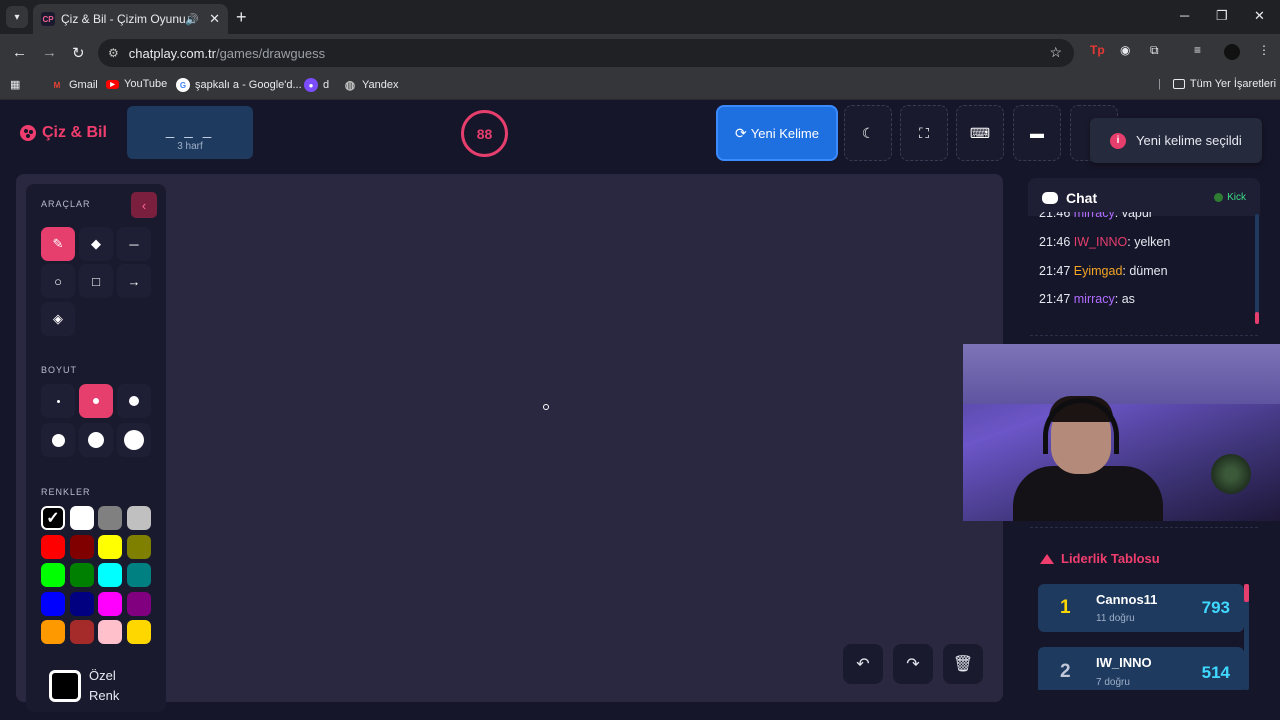  I want to click on address-bar: ⚙ chatplay.com.tr/games/drawguess ☆, so click(586, 53).